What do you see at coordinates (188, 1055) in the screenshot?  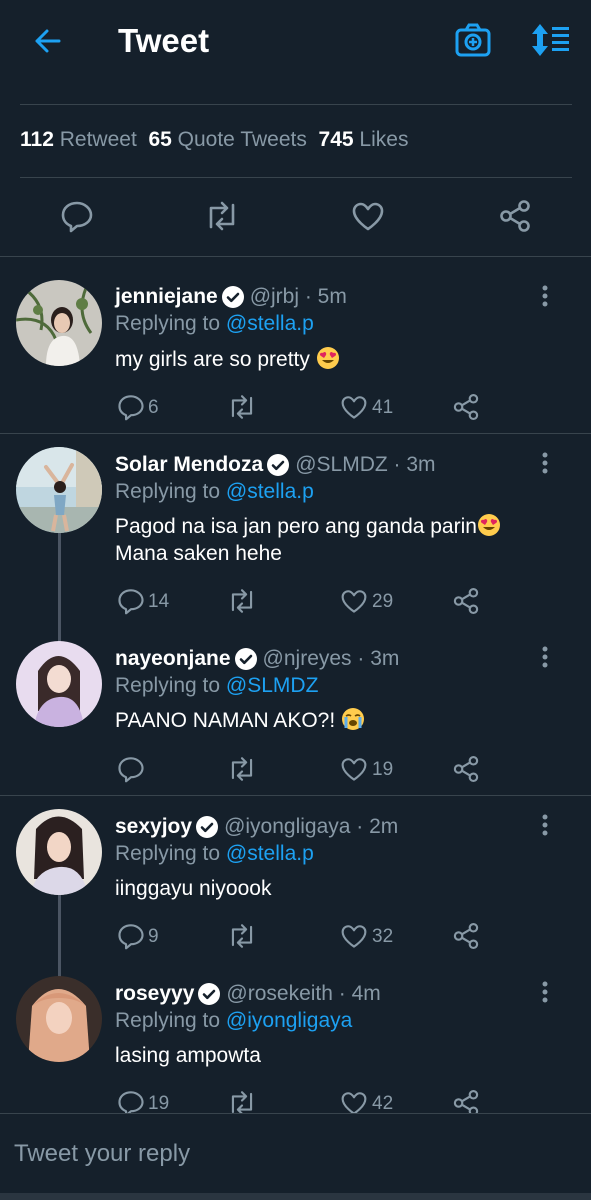 I see `reply-text-content: lasing ampowta` at bounding box center [188, 1055].